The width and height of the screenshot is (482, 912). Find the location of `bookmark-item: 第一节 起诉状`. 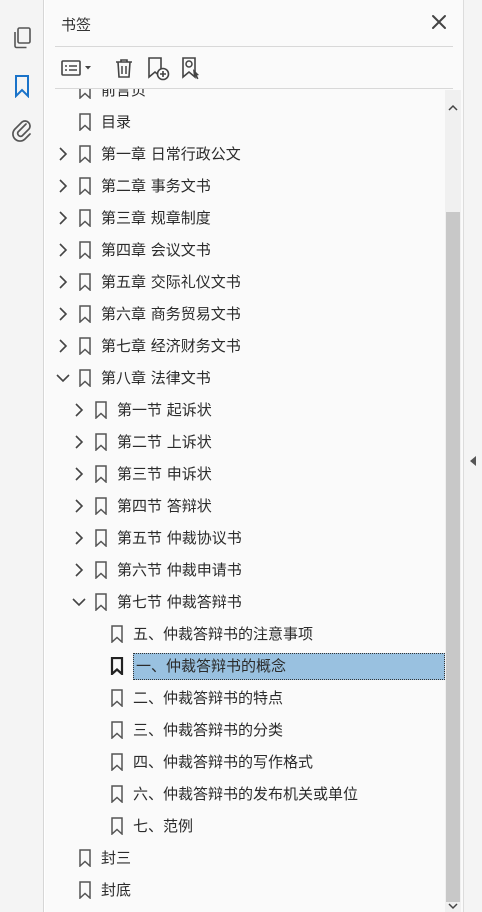

bookmark-item: 第一节 起诉状 is located at coordinates (245, 410).